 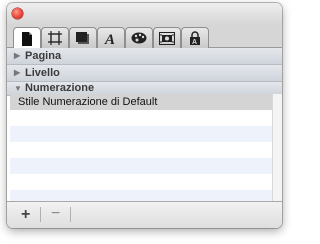 I want to click on tab-crop, so click(x=55, y=37).